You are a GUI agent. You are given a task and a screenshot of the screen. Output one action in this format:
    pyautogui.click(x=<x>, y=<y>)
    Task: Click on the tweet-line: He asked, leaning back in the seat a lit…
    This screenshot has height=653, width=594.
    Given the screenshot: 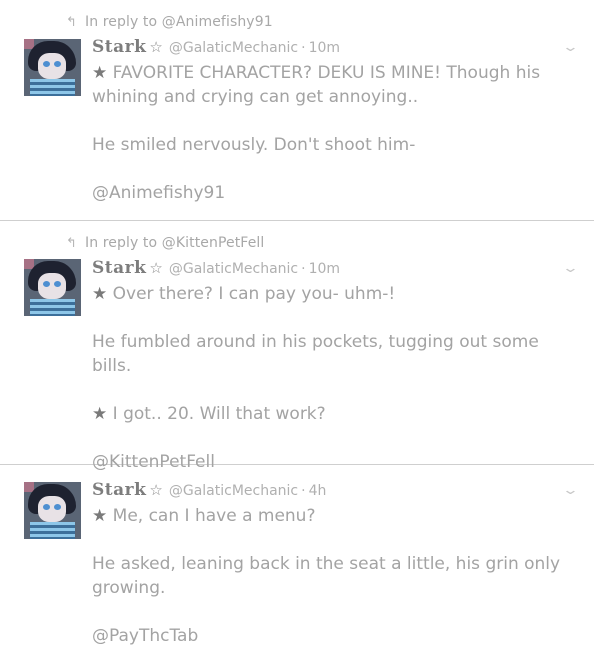 What is the action you would take?
    pyautogui.click(x=326, y=576)
    